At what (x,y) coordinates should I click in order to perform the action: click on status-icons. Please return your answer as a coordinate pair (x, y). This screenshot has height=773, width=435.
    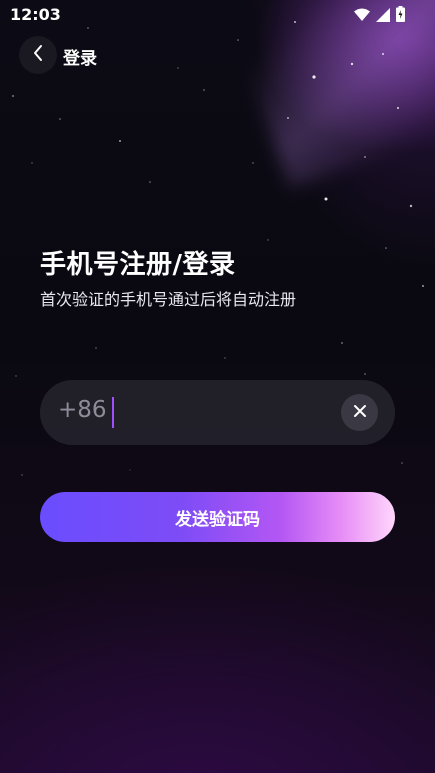
    Looking at the image, I should click on (379, 16).